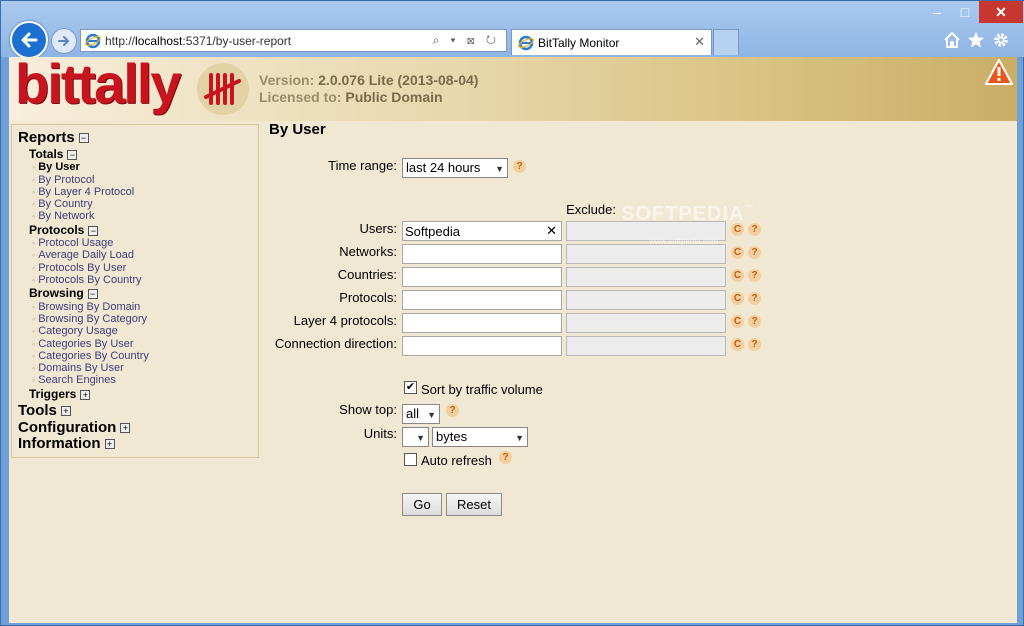 This screenshot has height=626, width=1024. Describe the element at coordinates (66, 443) in the screenshot. I see `nav-information: Information +` at that location.